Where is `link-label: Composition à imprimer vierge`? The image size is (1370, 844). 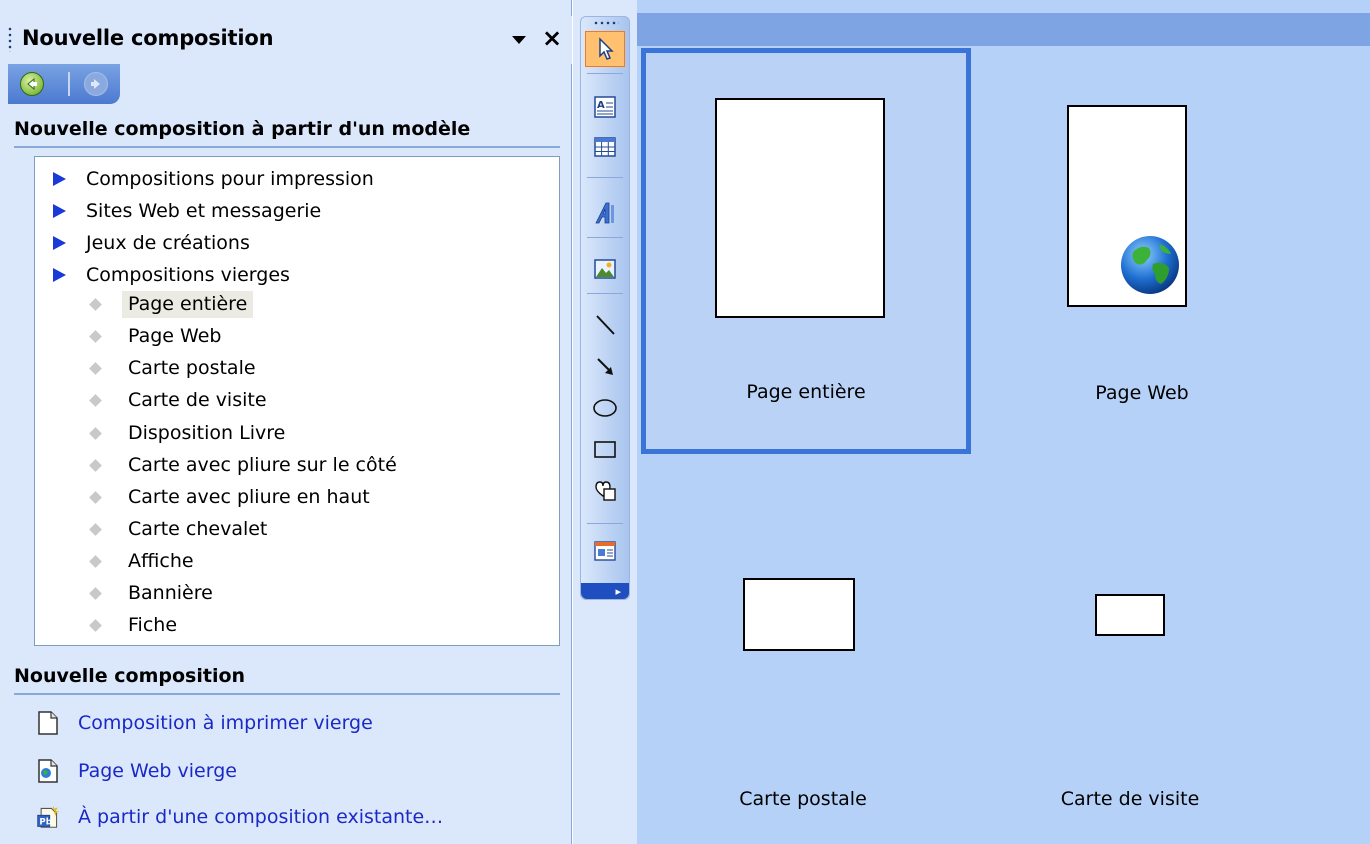
link-label: Composition à imprimer vierge is located at coordinates (225, 723).